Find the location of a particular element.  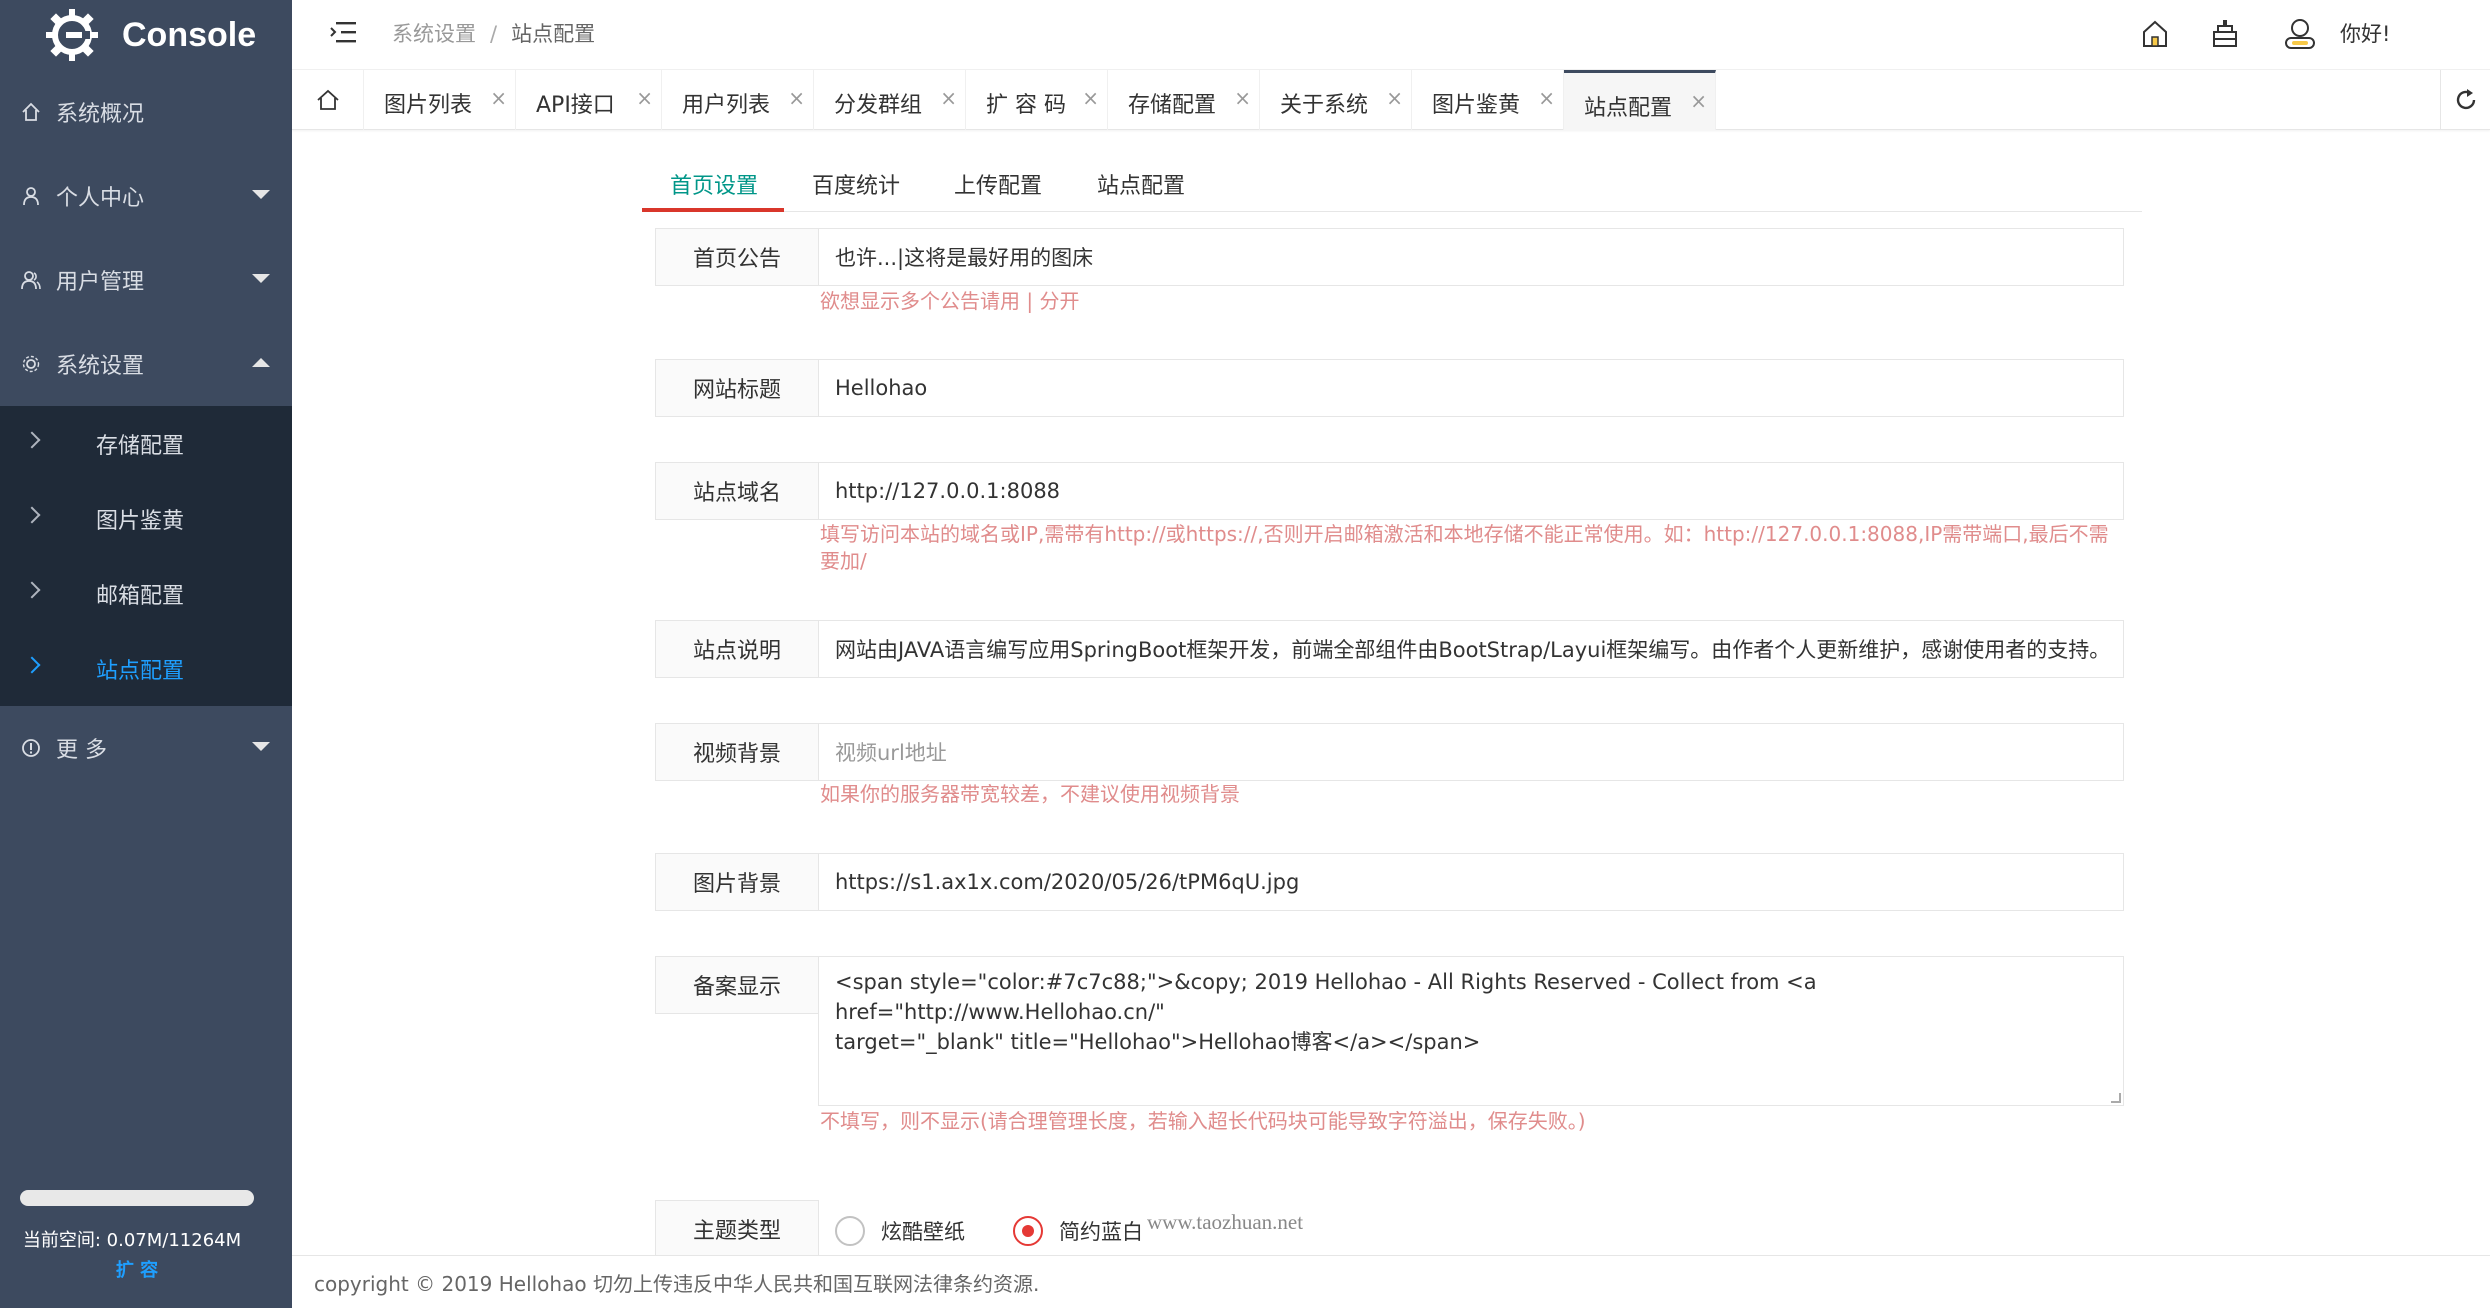

submenu-item-label: 图片鉴黄 is located at coordinates (140, 521).